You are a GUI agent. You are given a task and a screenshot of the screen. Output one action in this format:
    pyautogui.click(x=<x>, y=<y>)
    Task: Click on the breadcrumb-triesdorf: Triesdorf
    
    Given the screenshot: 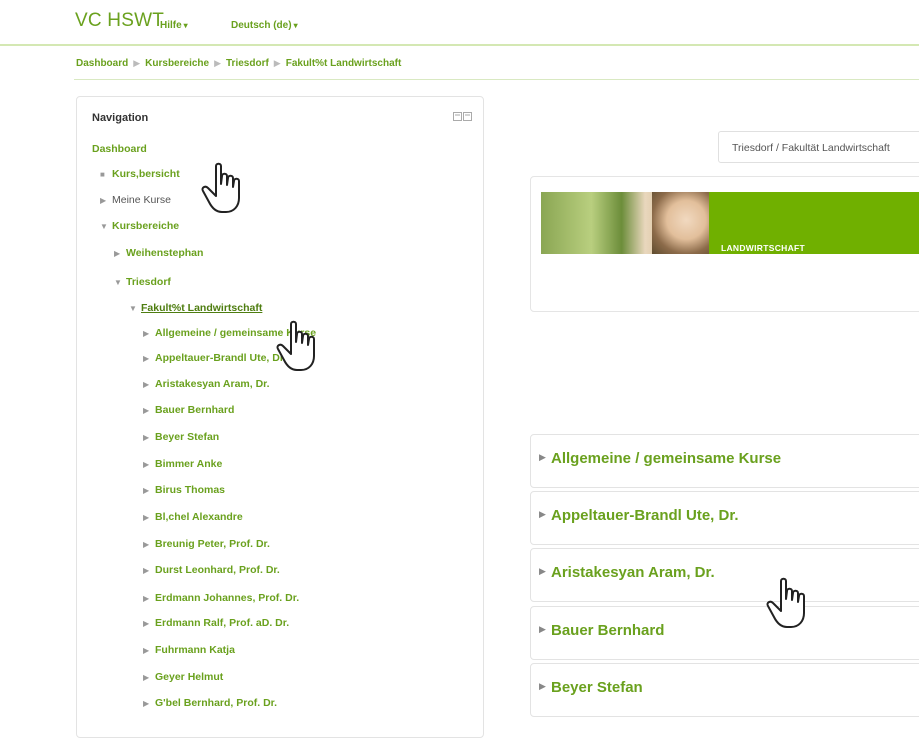 What is the action you would take?
    pyautogui.click(x=247, y=63)
    